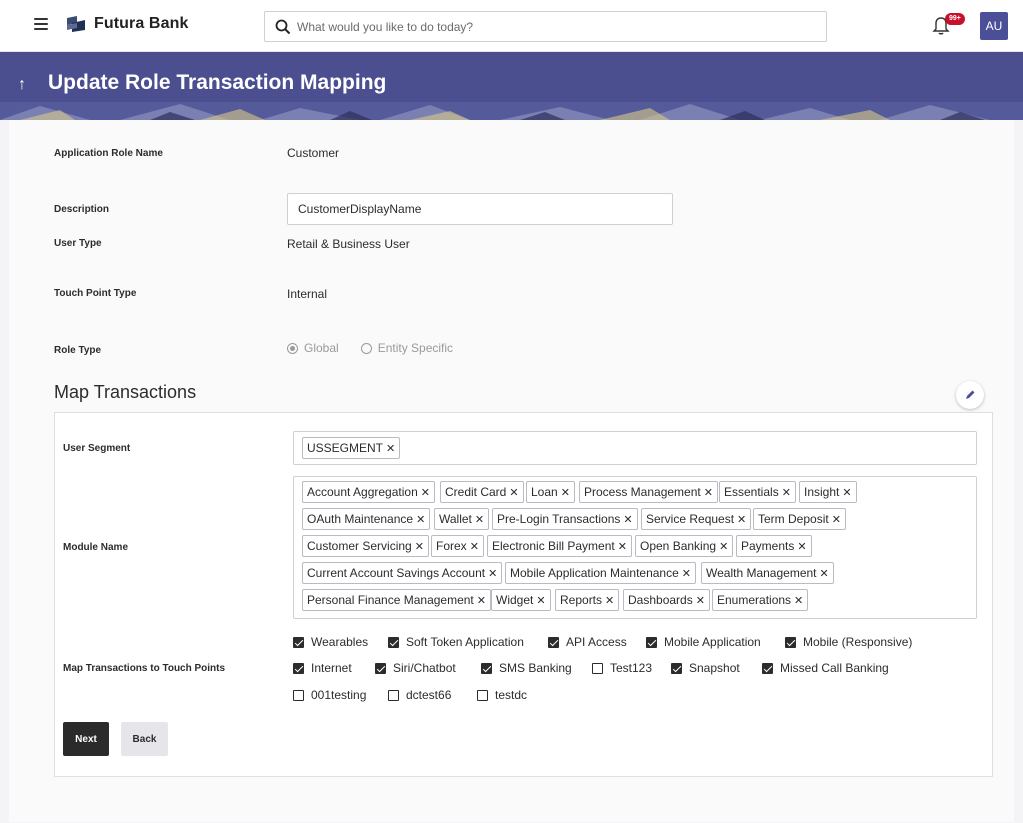 This screenshot has width=1023, height=823. What do you see at coordinates (502, 695) in the screenshot?
I see `touch-point-checkbox: testdc` at bounding box center [502, 695].